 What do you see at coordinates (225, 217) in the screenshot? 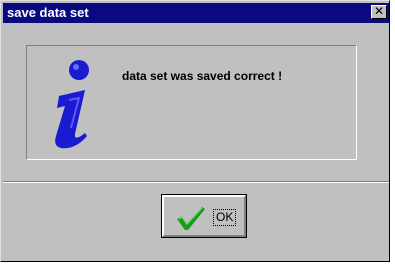
I see `ok-button-label: OK` at bounding box center [225, 217].